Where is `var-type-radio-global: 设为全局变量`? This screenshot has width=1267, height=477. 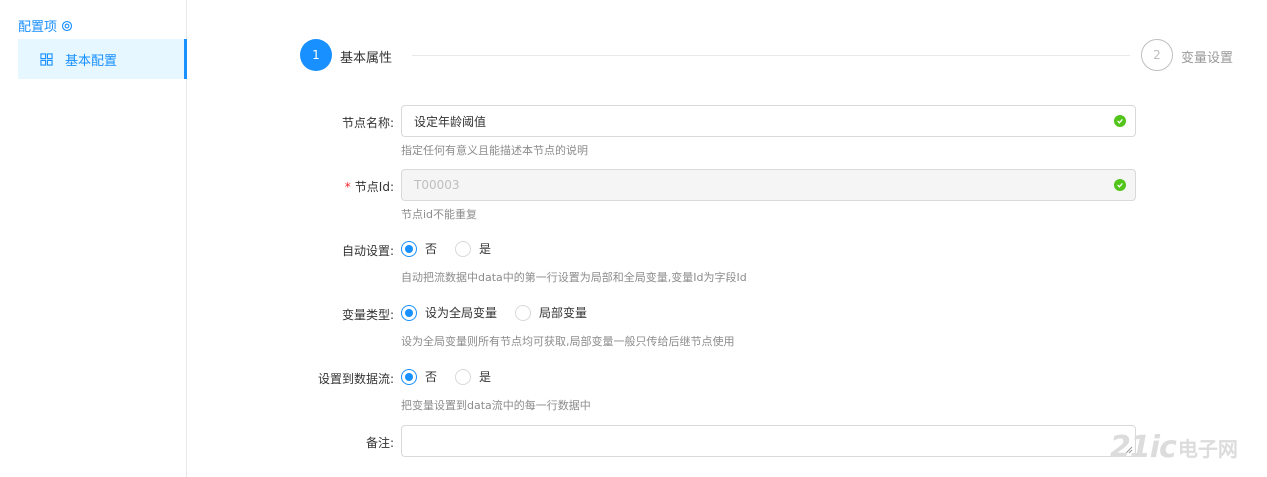
var-type-radio-global: 设为全局变量 is located at coordinates (449, 312).